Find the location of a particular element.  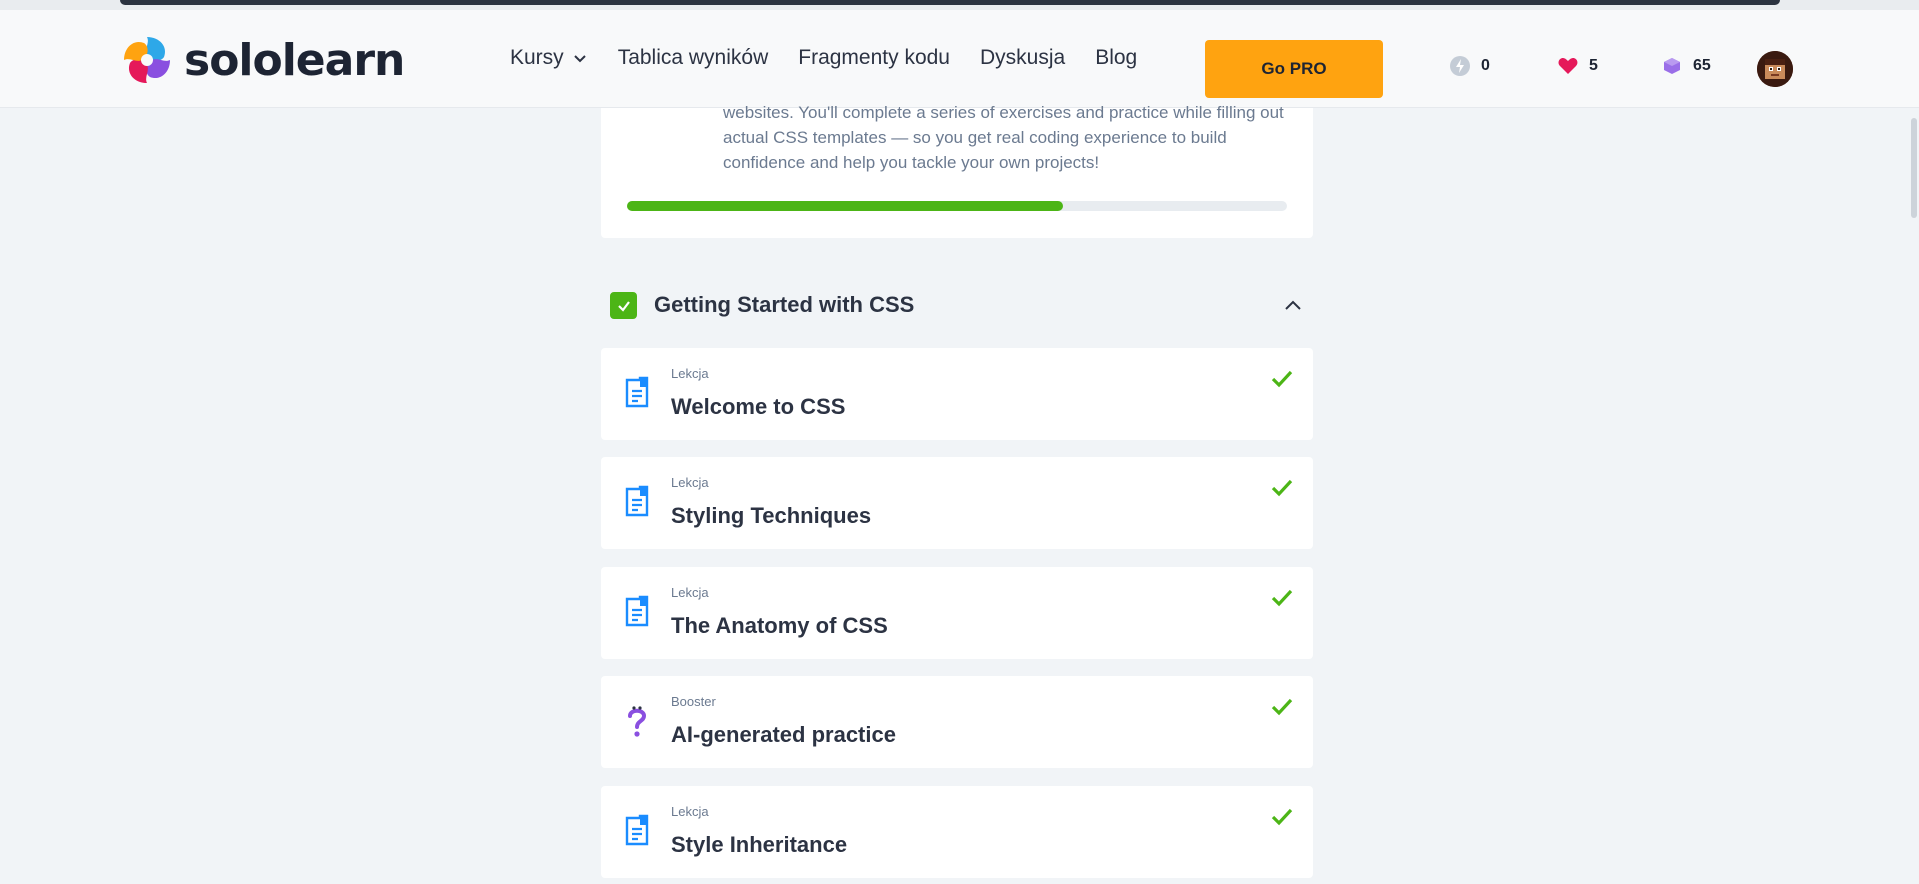

module-title: Getting Started with CSS is located at coordinates (784, 304).